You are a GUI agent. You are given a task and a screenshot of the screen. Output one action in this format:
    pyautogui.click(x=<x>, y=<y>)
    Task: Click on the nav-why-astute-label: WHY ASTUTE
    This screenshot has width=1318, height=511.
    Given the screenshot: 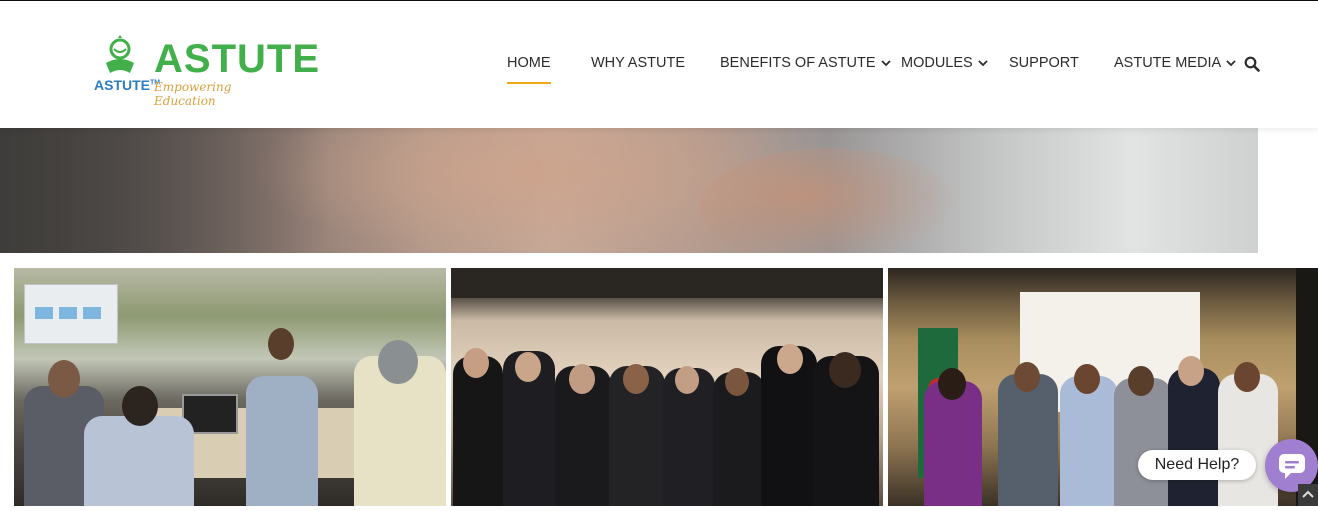 What is the action you would take?
    pyautogui.click(x=638, y=63)
    